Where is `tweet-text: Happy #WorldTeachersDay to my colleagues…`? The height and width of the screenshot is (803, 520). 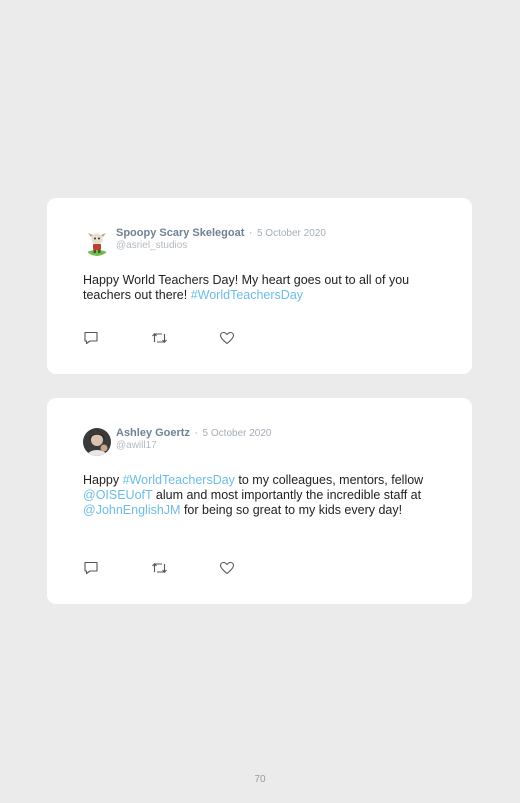
tweet-text: Happy #WorldTeachersDay to my colleagues… is located at coordinates (265, 495).